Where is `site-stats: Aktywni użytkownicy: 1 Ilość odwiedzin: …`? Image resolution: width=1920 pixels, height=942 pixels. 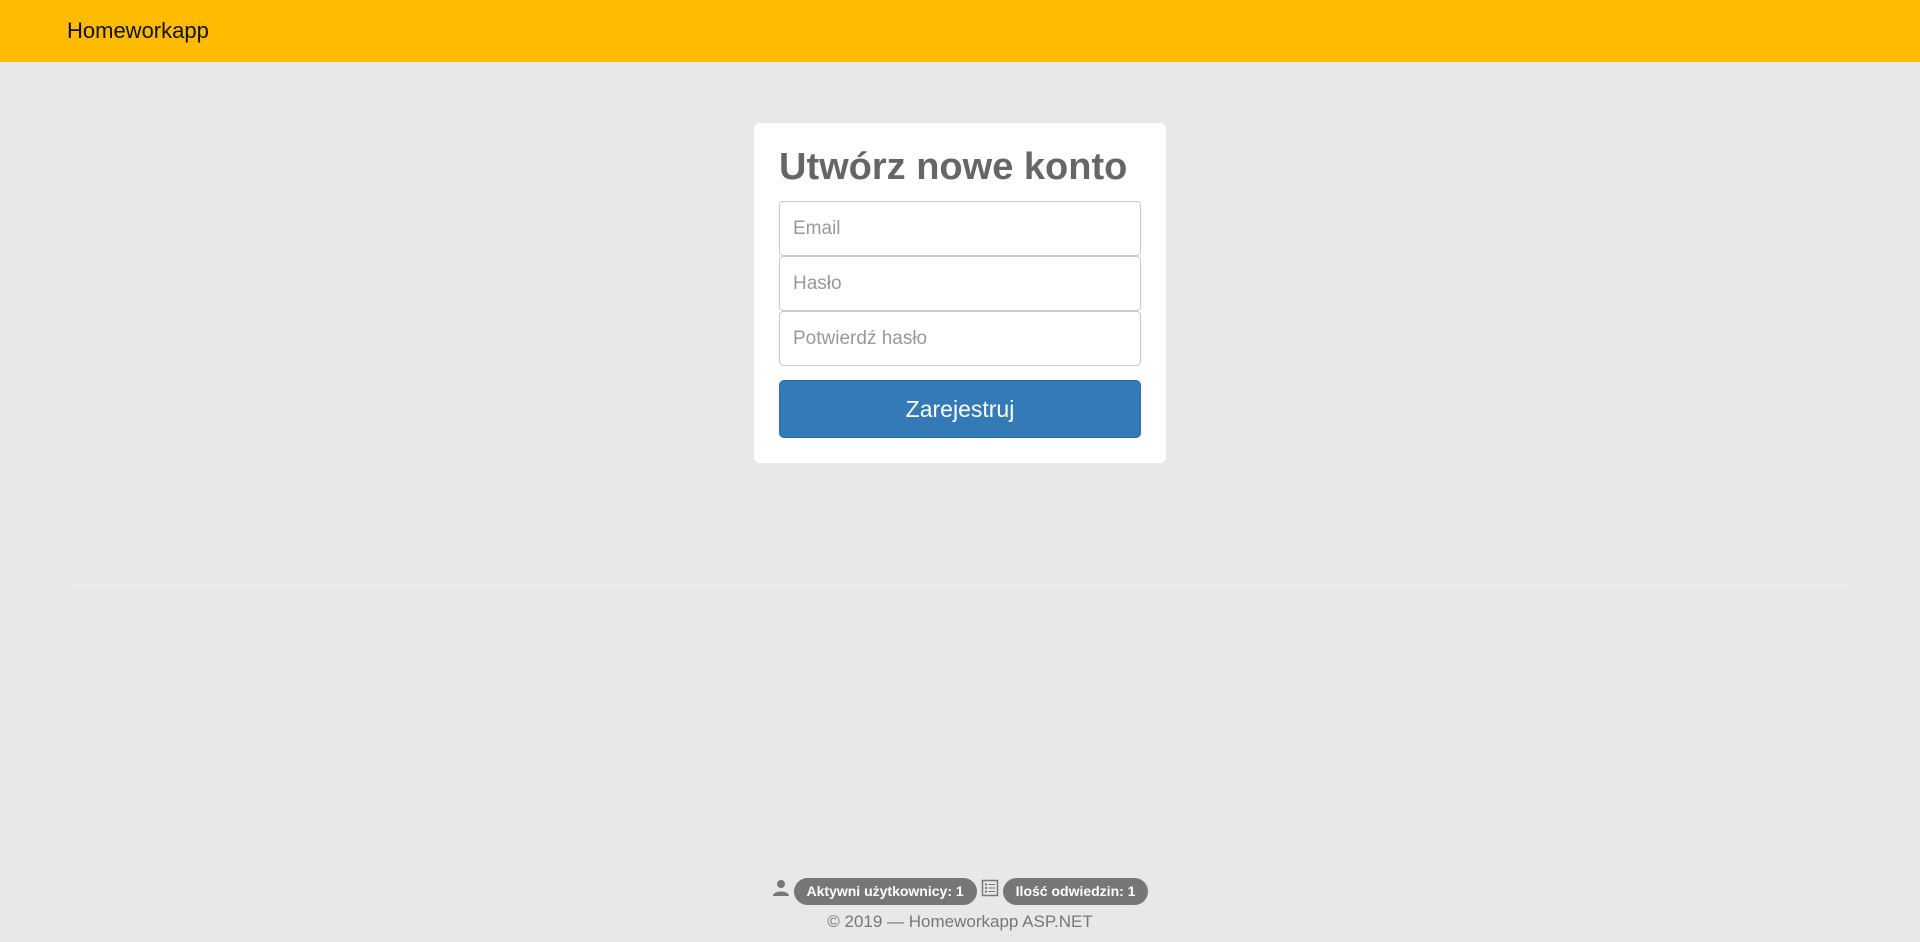
site-stats: Aktywni użytkownicy: 1 Ilość odwiedzin: … is located at coordinates (960, 891).